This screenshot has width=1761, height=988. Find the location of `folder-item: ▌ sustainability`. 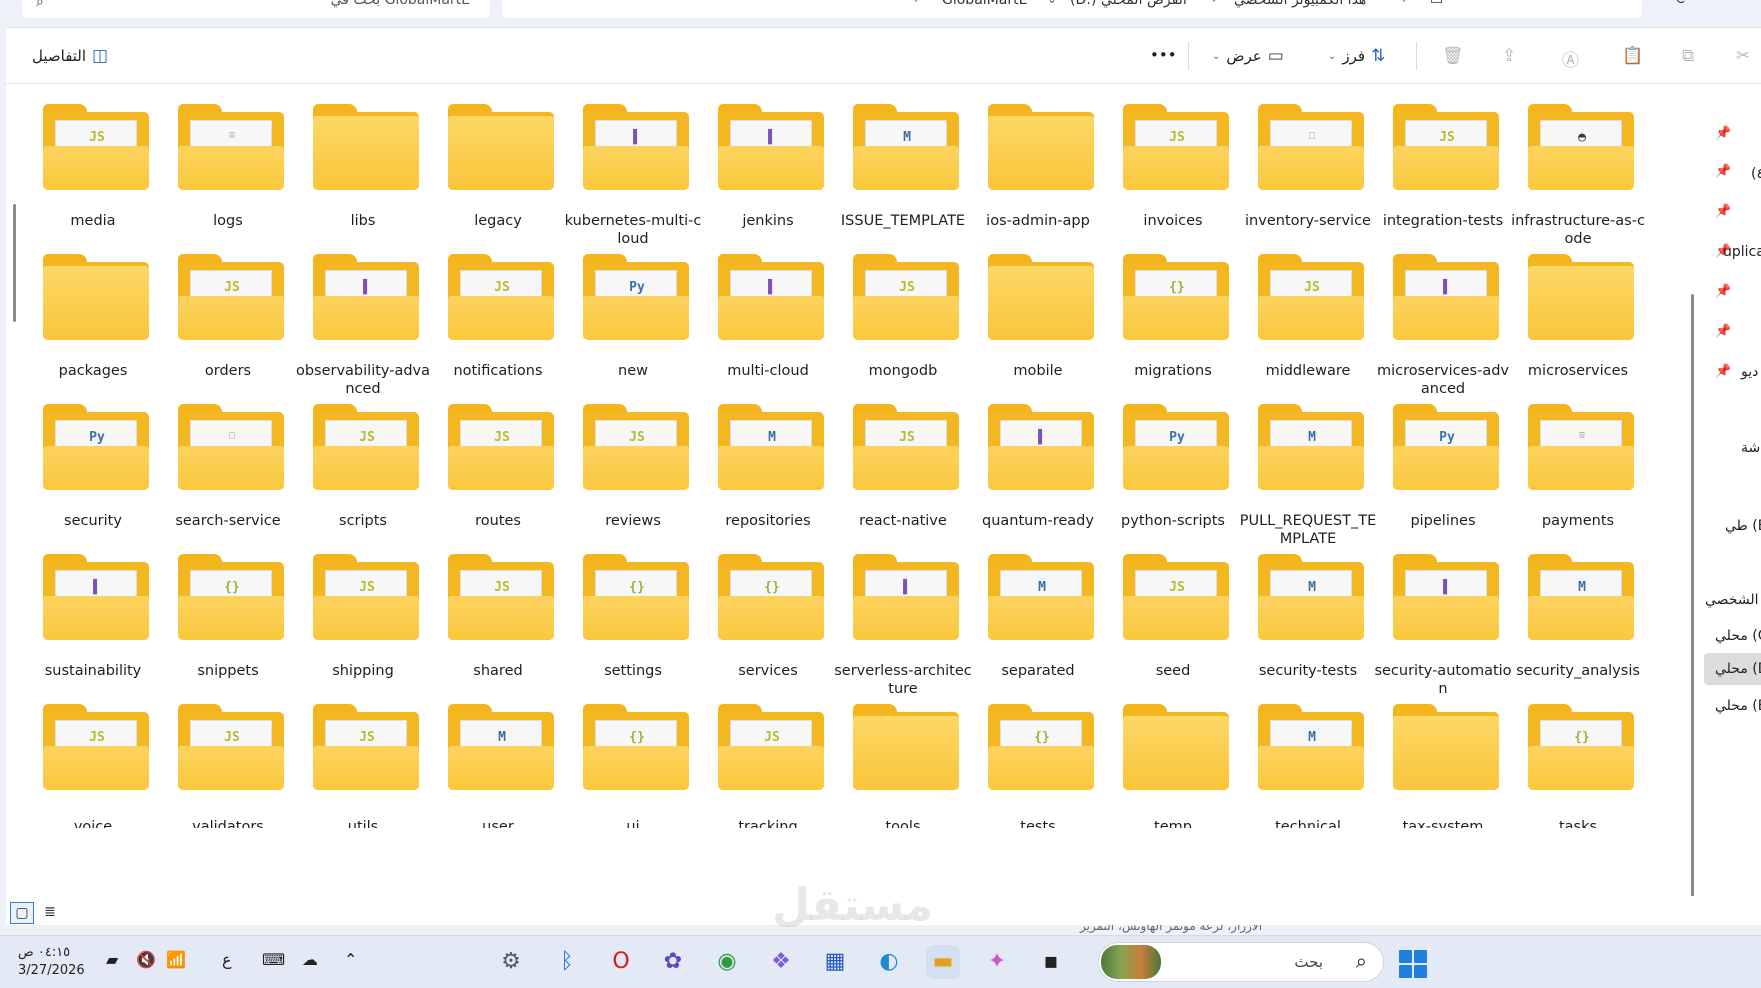

folder-item: ▌ sustainability is located at coordinates (88, 636).